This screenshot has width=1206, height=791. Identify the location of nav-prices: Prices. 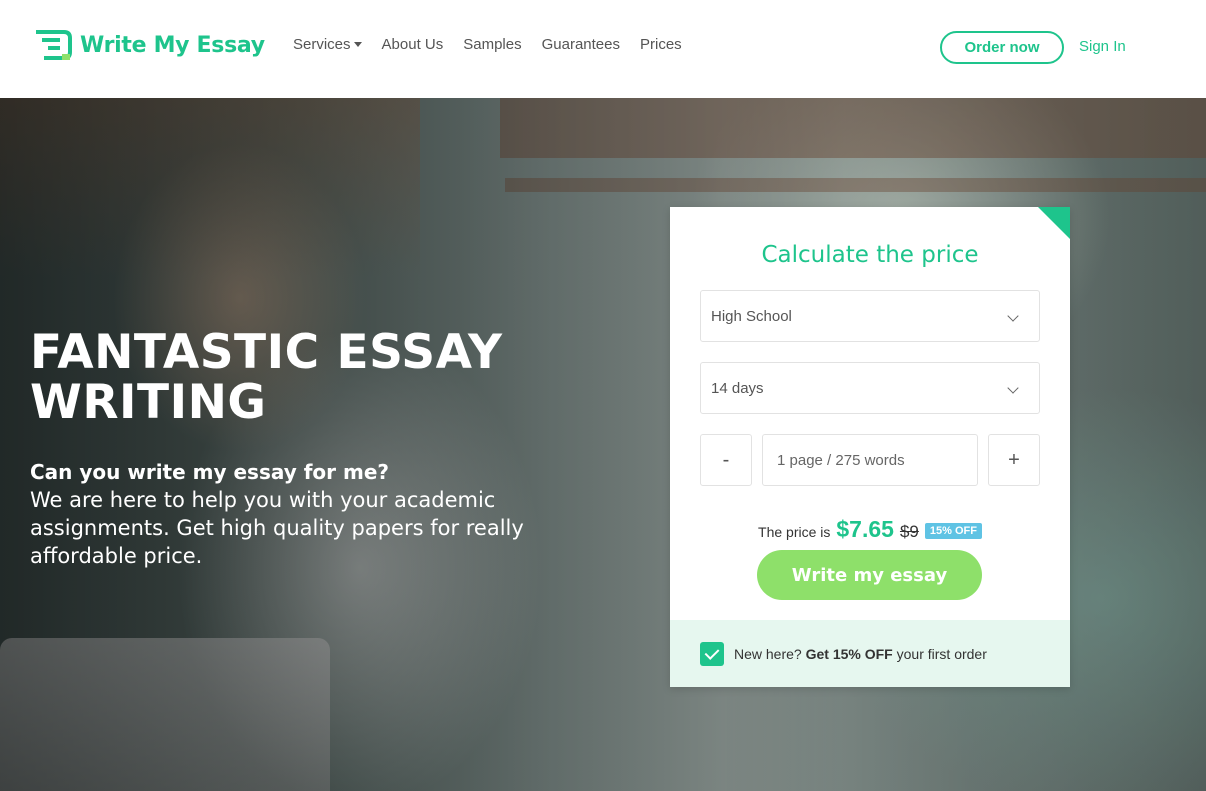
(661, 44).